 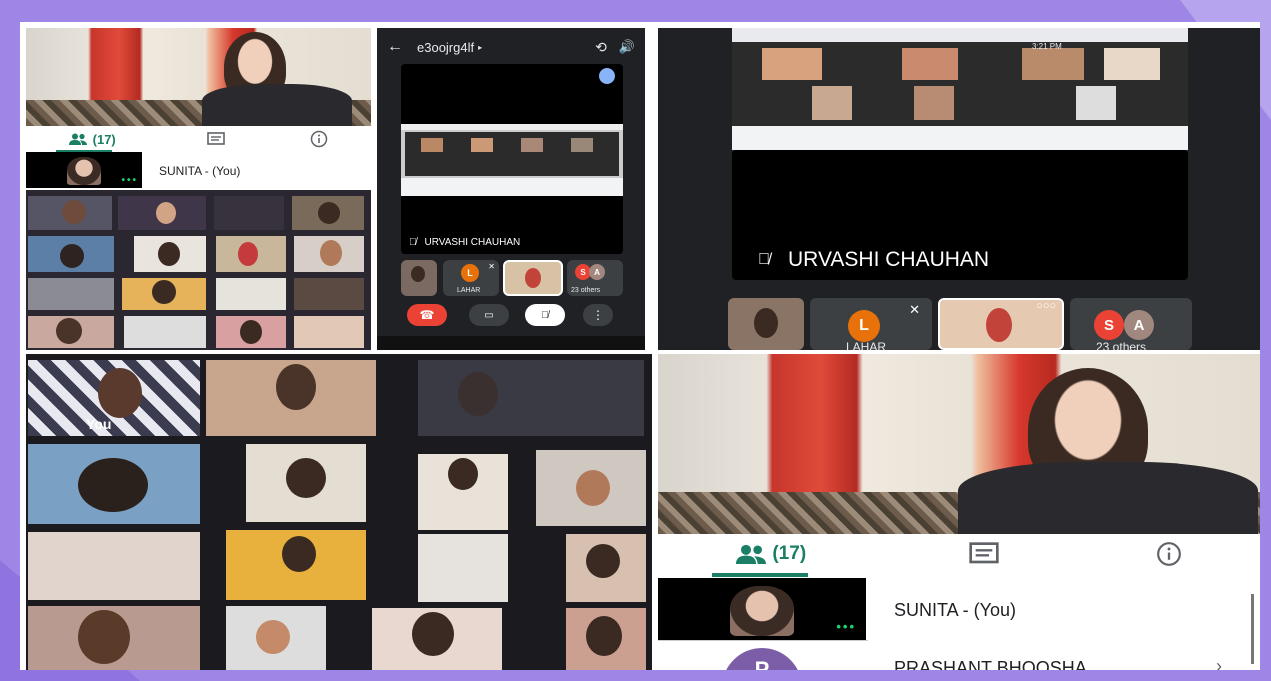 I want to click on meeting-code: e3oojrg4lf, so click(x=445, y=47).